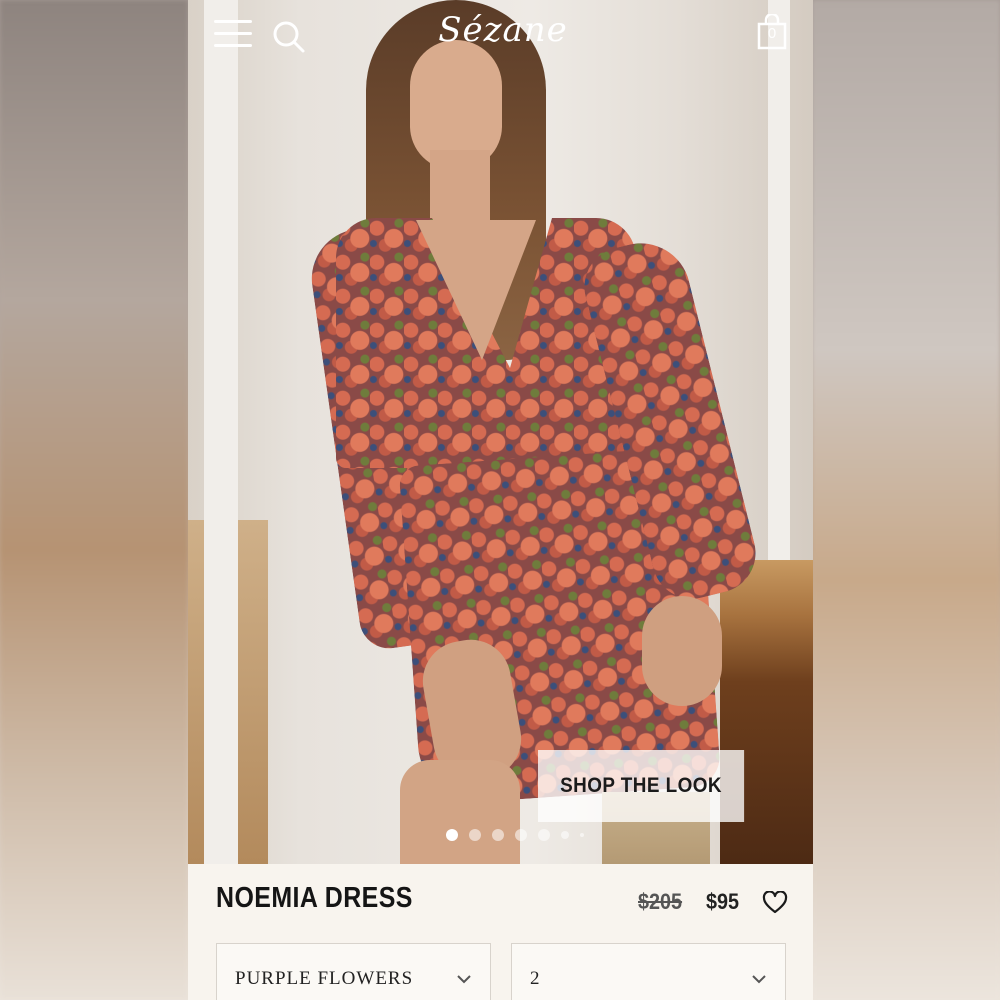 The width and height of the screenshot is (1000, 1000). Describe the element at coordinates (723, 901) in the screenshot. I see `sale-price: $95` at that location.